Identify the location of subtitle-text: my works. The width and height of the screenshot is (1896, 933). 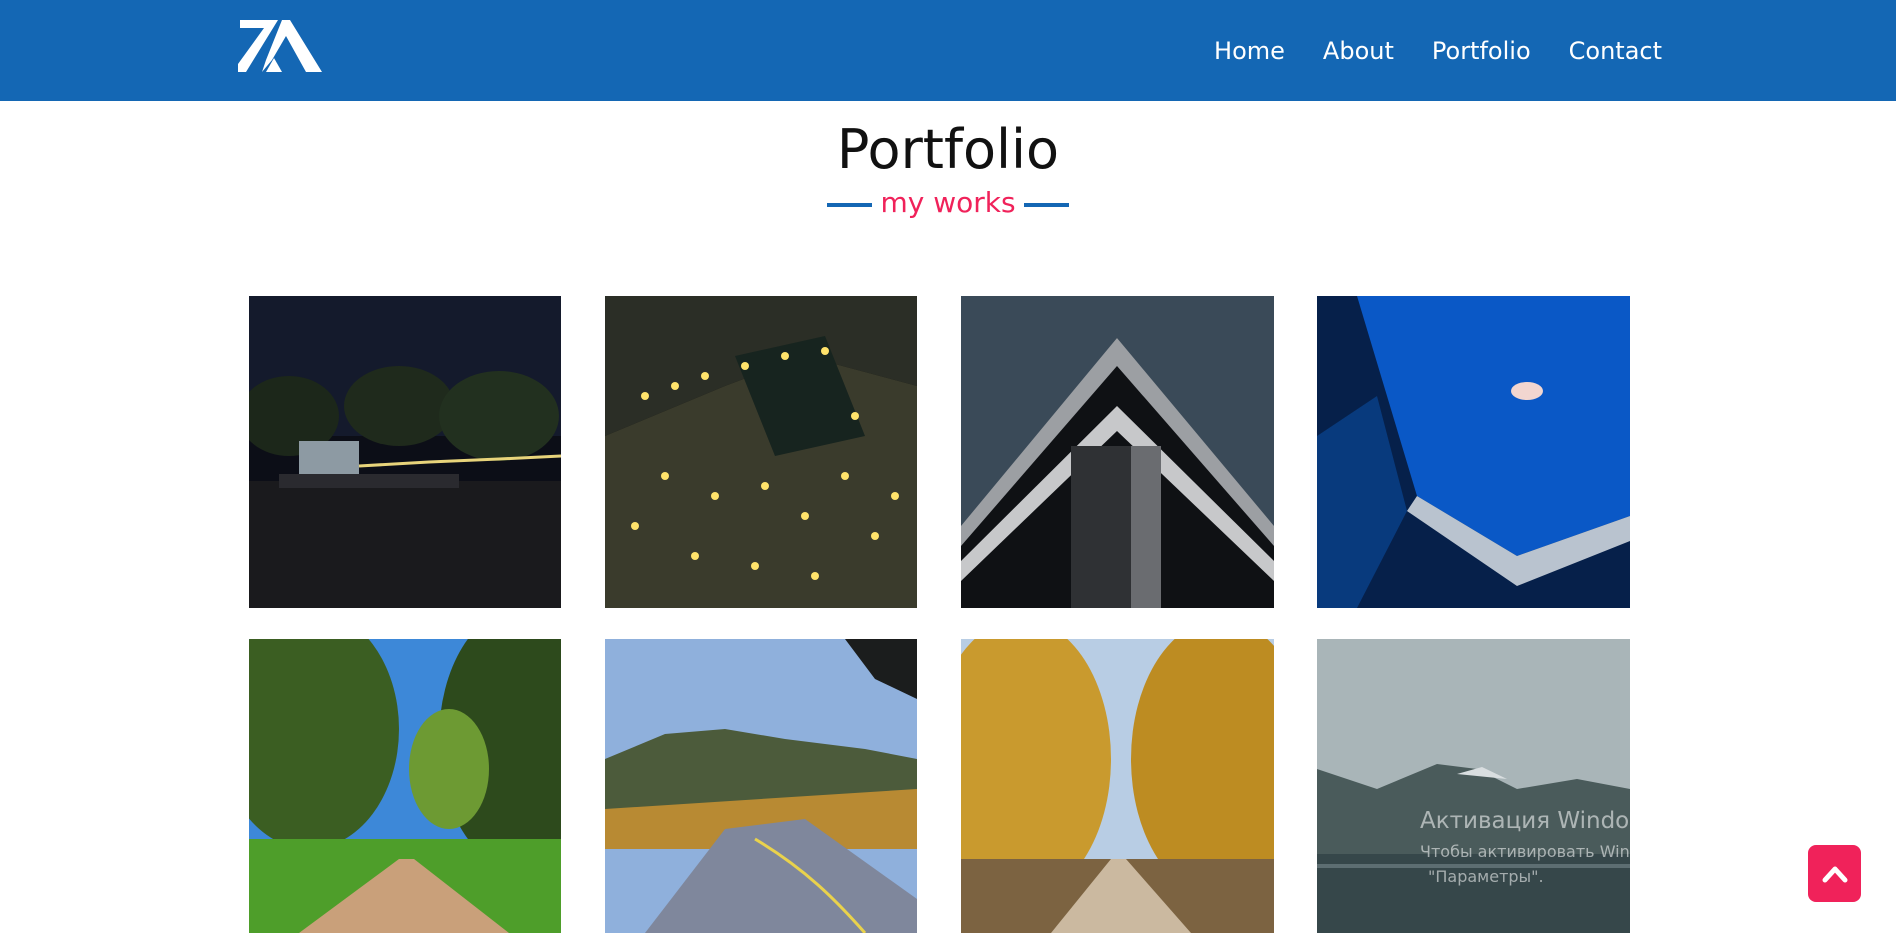
(948, 202).